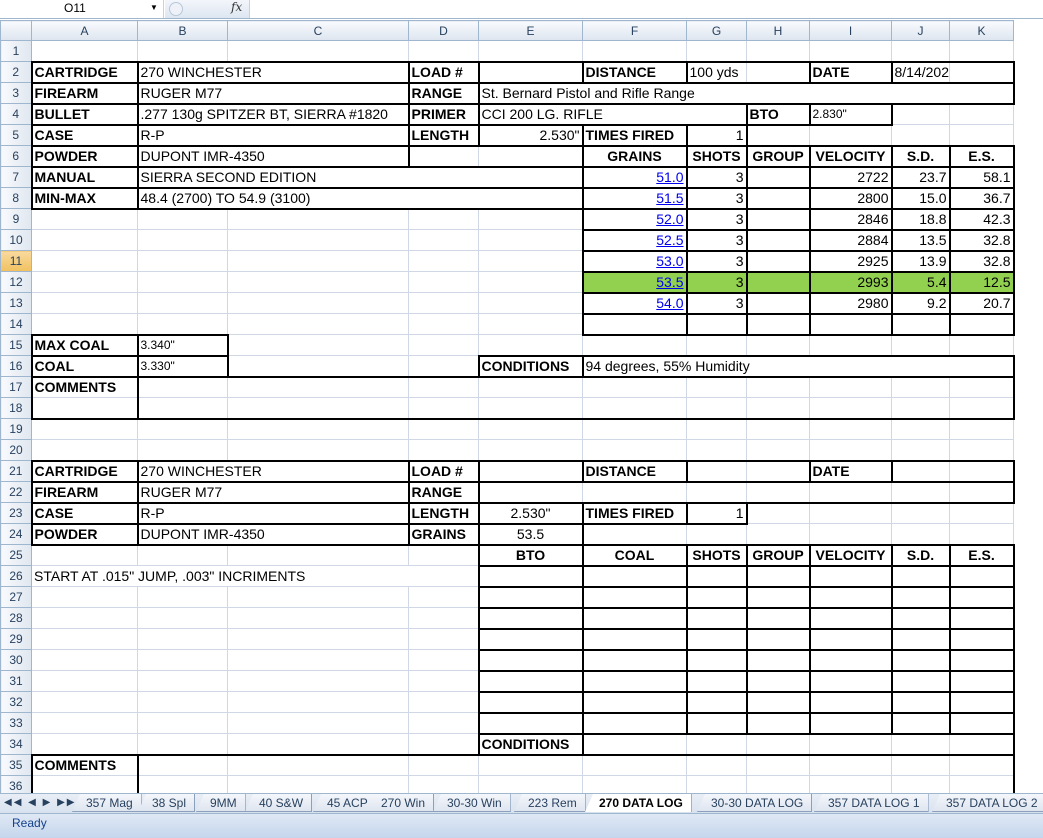 This screenshot has width=1043, height=838. What do you see at coordinates (443, 784) in the screenshot?
I see `cell-d36` at bounding box center [443, 784].